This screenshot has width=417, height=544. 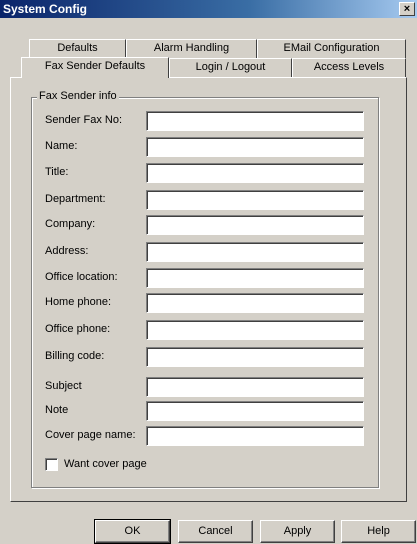 I want to click on field-row-address: Address:, so click(x=208, y=252).